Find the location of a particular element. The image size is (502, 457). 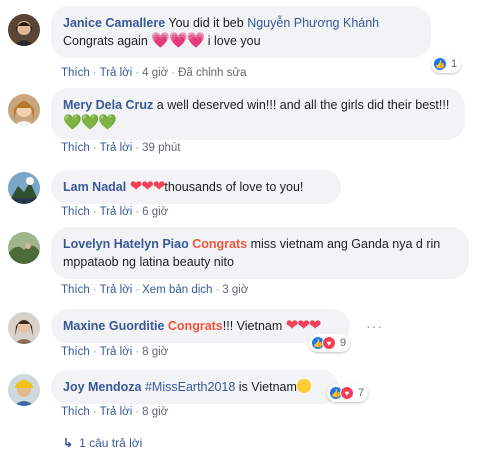

comment-text: Congrats again is located at coordinates (107, 41).